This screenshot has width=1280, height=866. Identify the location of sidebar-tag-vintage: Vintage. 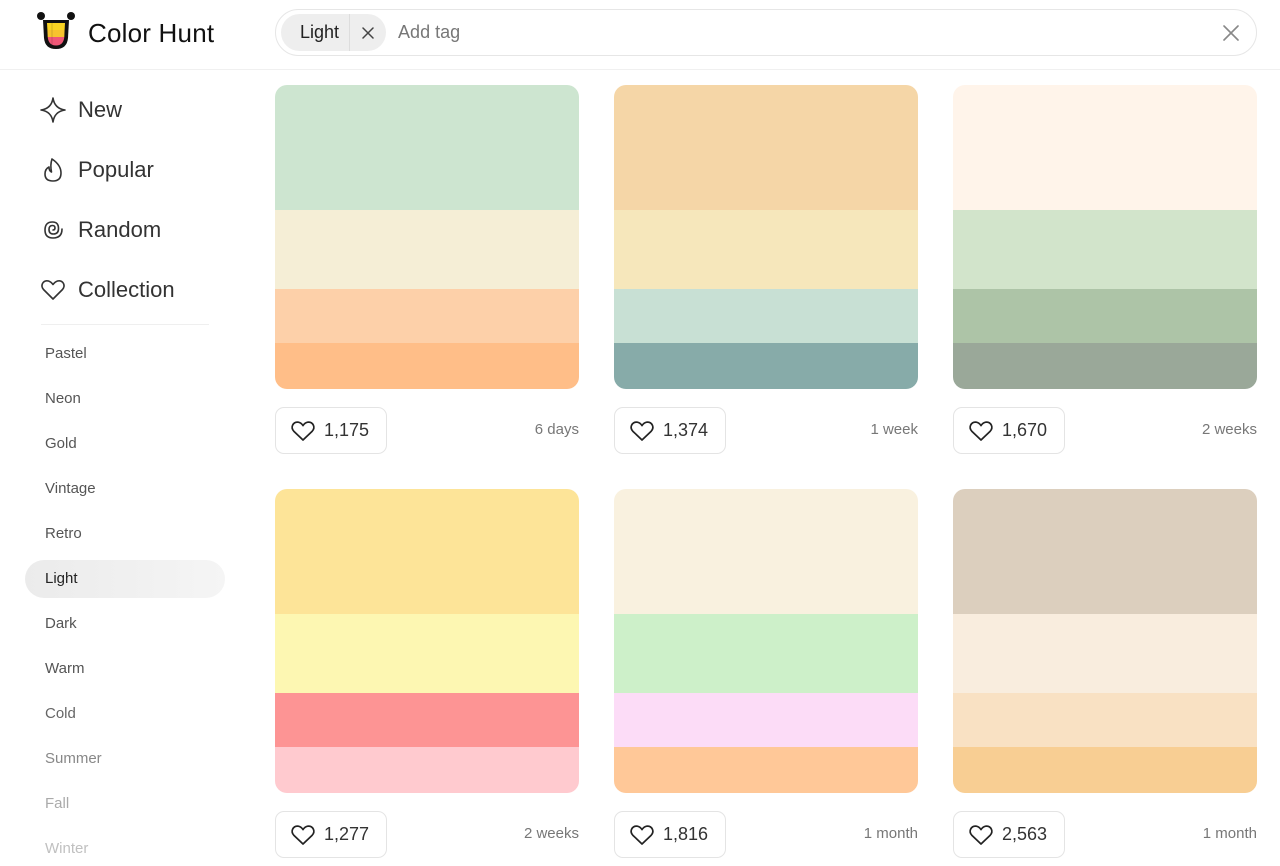
(125, 489).